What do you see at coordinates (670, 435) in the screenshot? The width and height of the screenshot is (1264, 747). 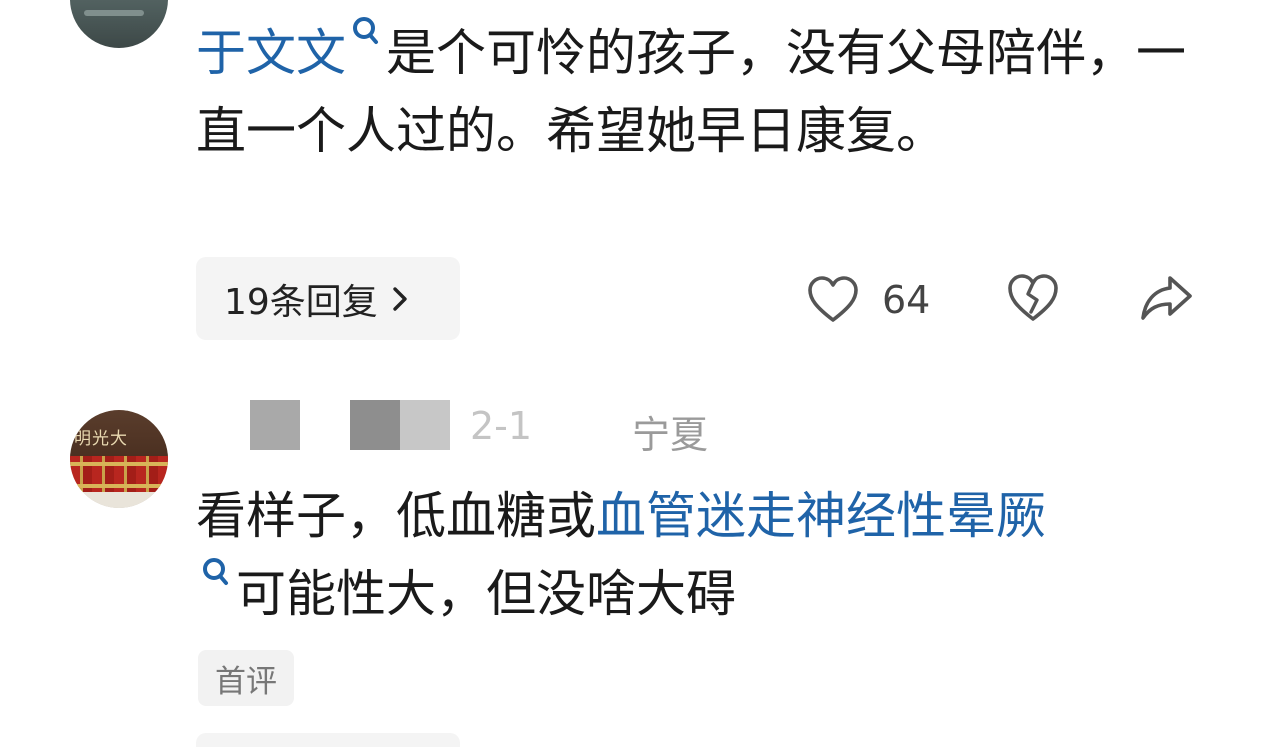 I see `comment-location: 宁夏` at bounding box center [670, 435].